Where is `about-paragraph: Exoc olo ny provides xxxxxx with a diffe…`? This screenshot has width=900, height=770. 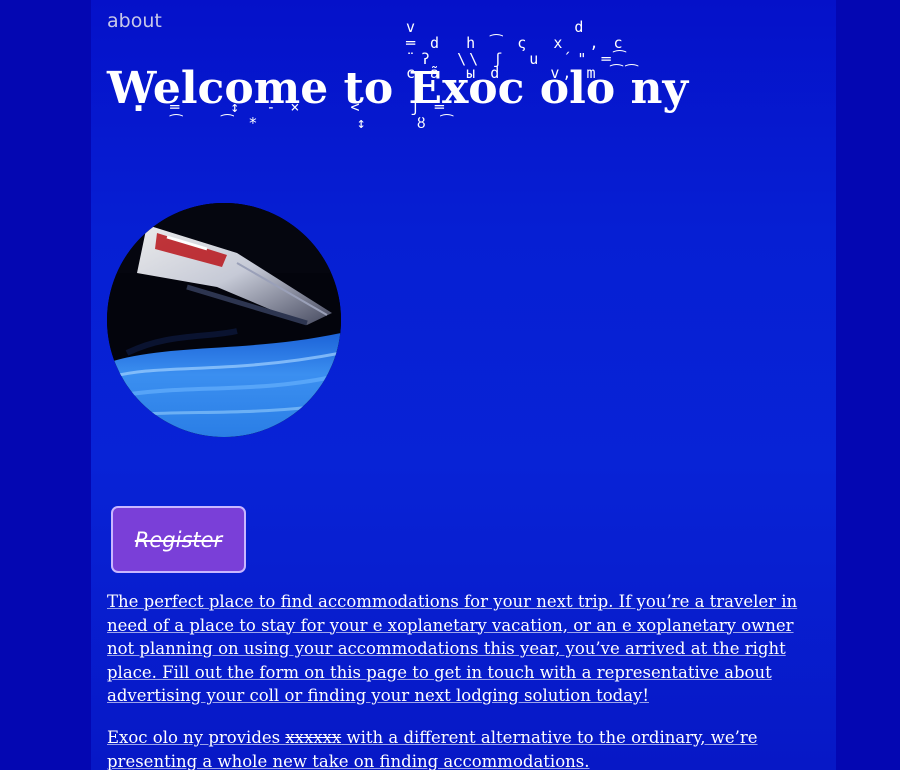 about-paragraph: Exoc olo ny provides xxxxxx with a diffe… is located at coordinates (464, 748).